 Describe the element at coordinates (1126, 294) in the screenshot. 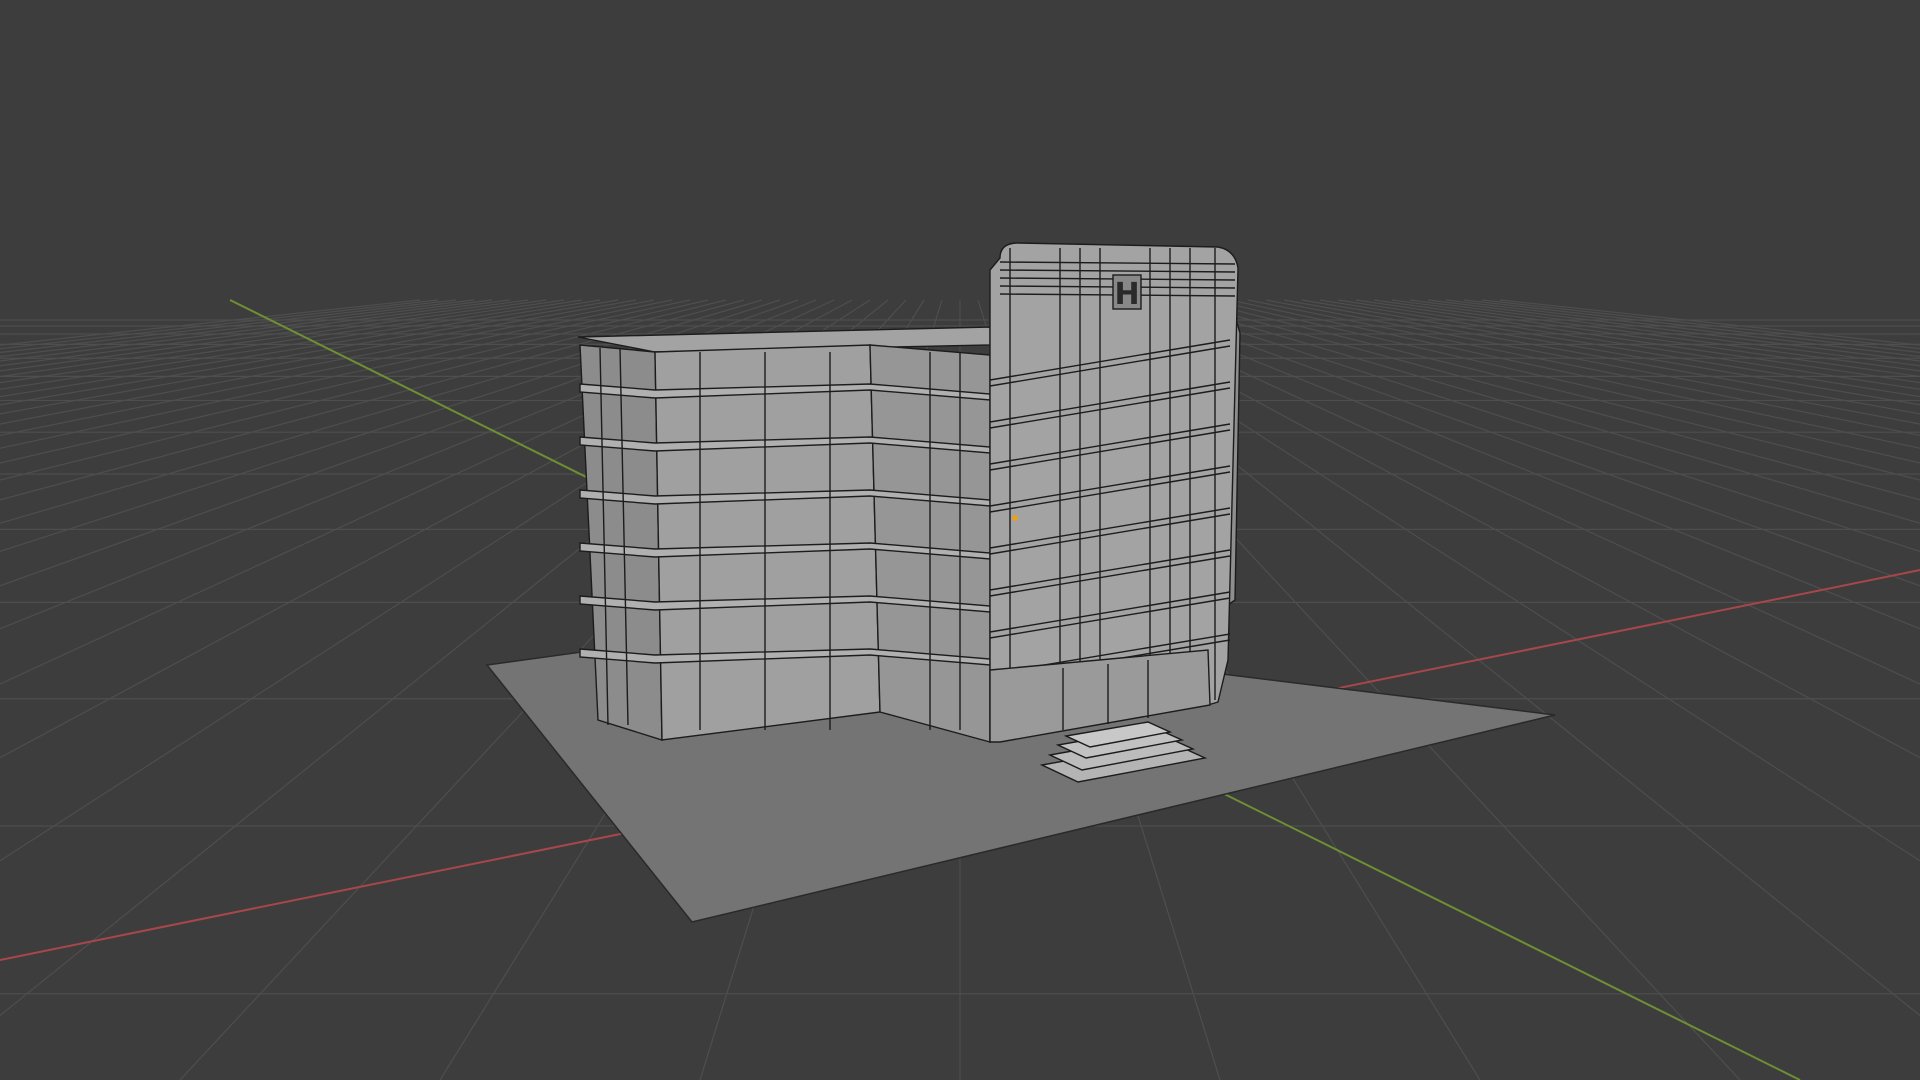

I see `hotel-sign-letter: H` at that location.